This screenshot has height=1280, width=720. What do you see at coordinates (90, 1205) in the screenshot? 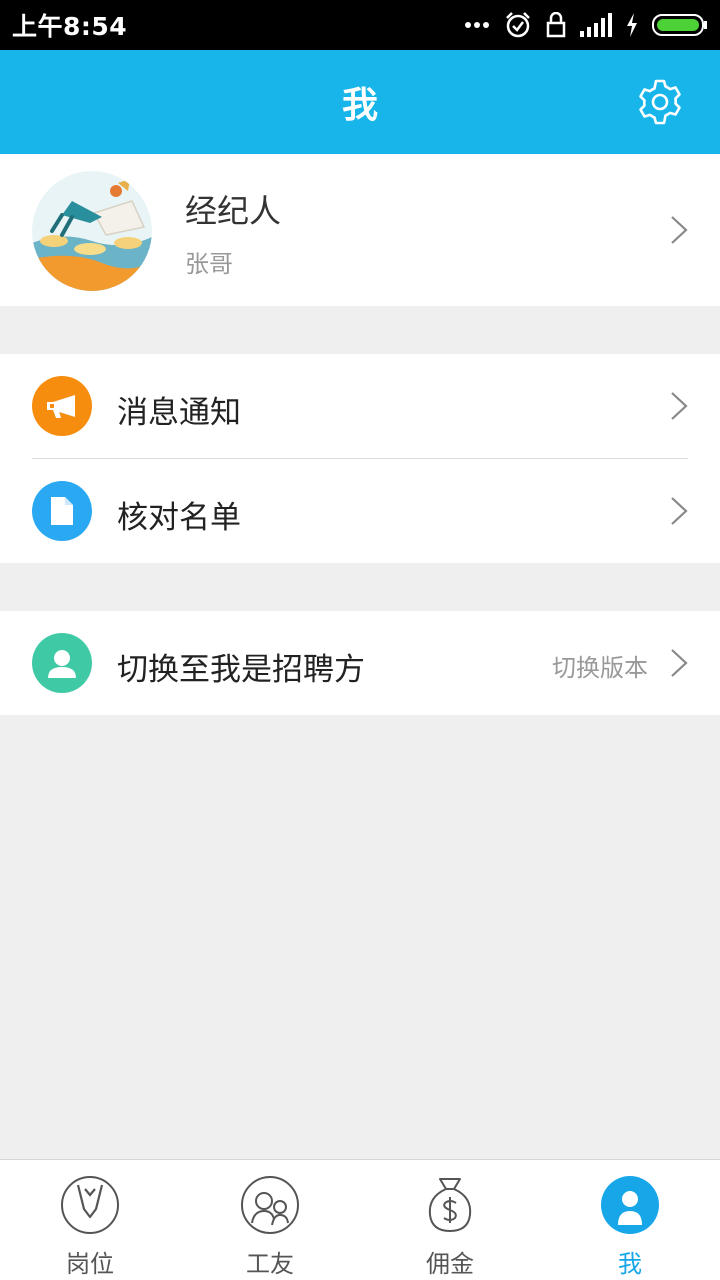
I see `tie-icon` at bounding box center [90, 1205].